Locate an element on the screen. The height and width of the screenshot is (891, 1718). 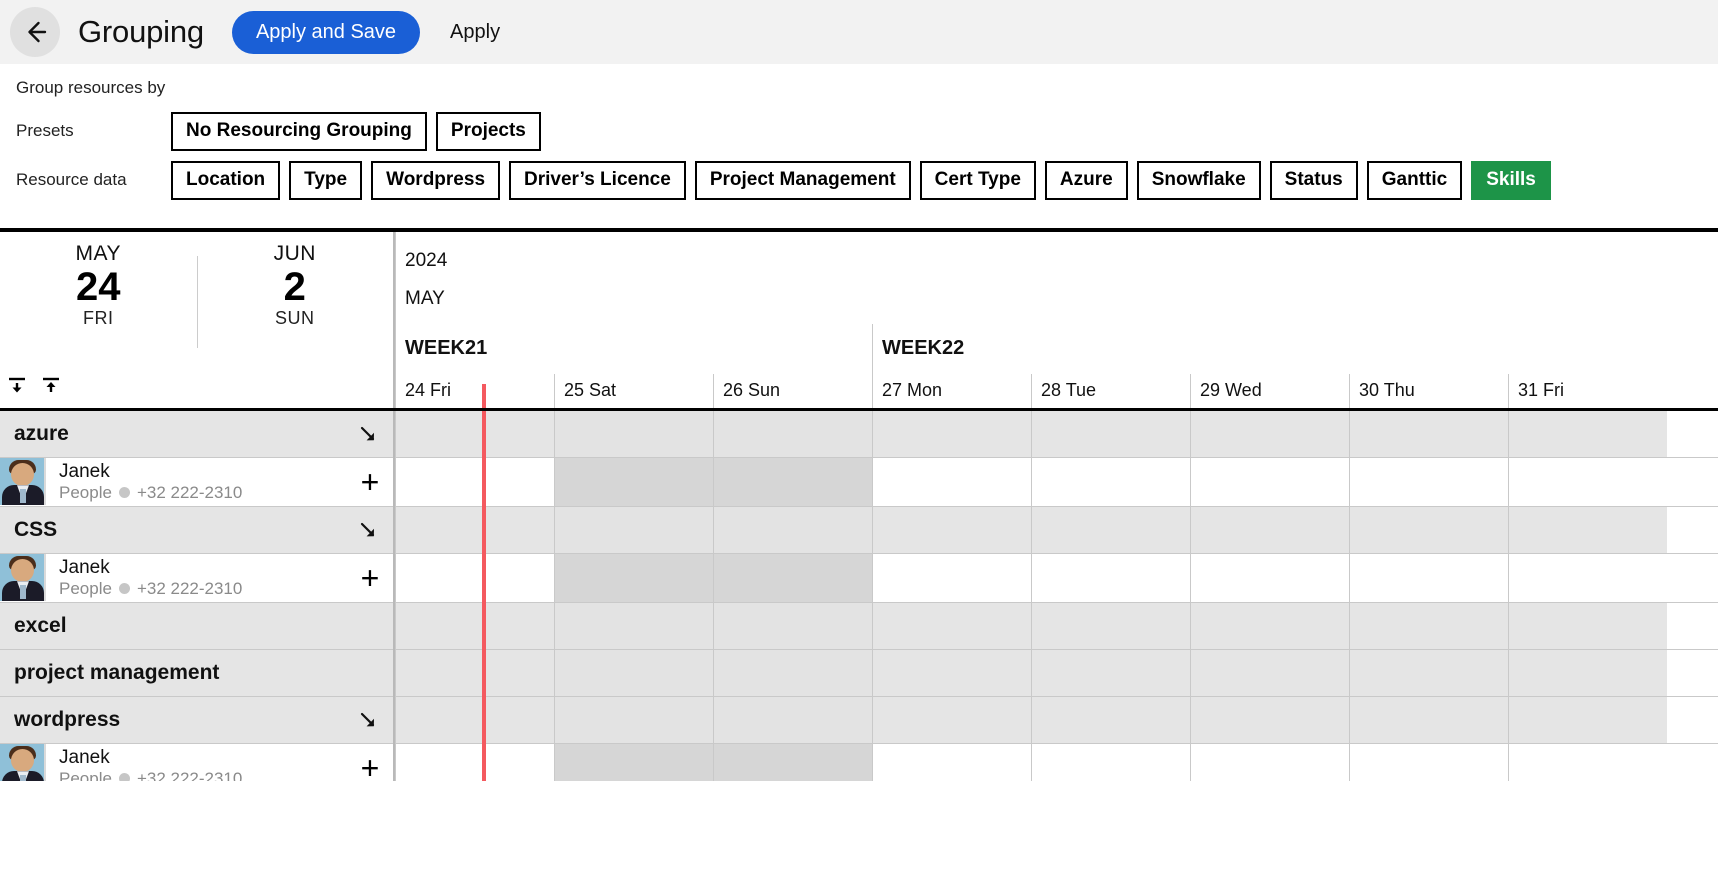
scale-day-header: 25 Sat is located at coordinates (633, 390).